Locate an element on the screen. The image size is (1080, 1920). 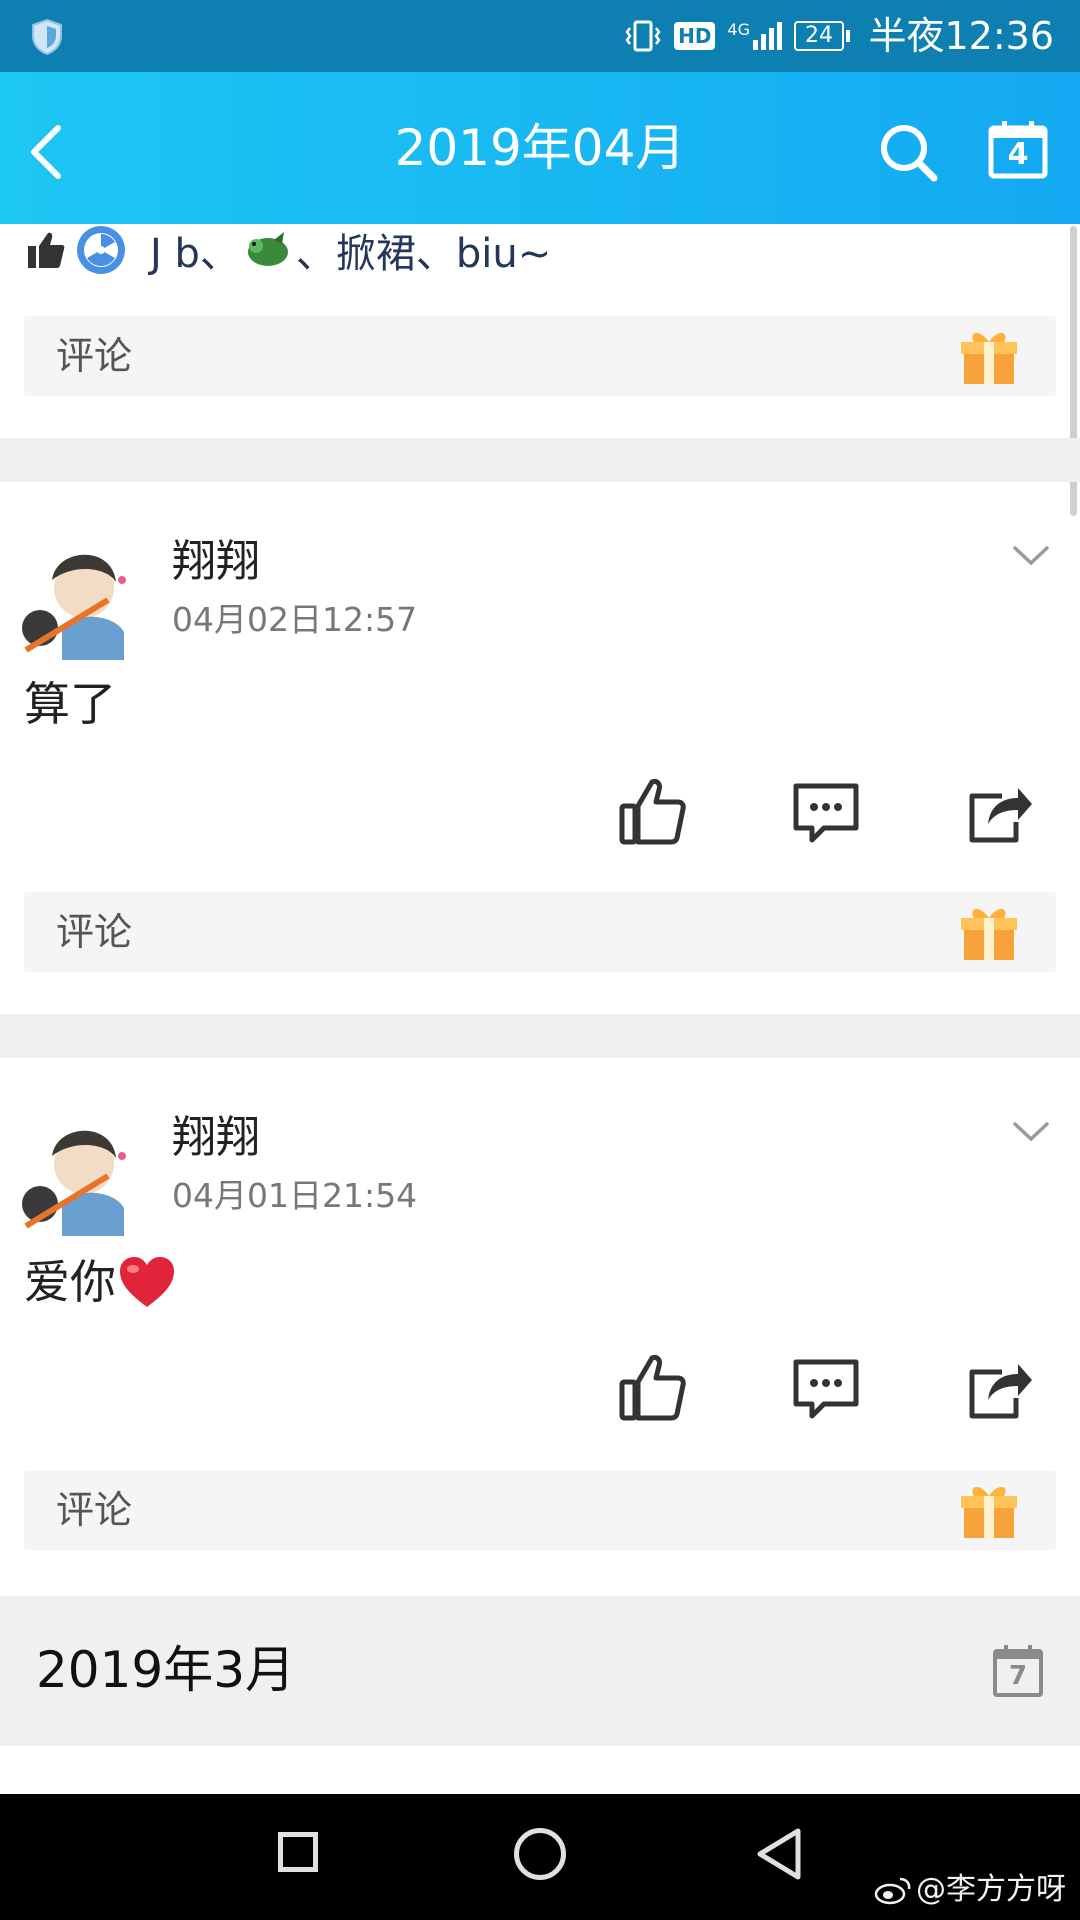
like-names: J b、 is located at coordinates (195, 250).